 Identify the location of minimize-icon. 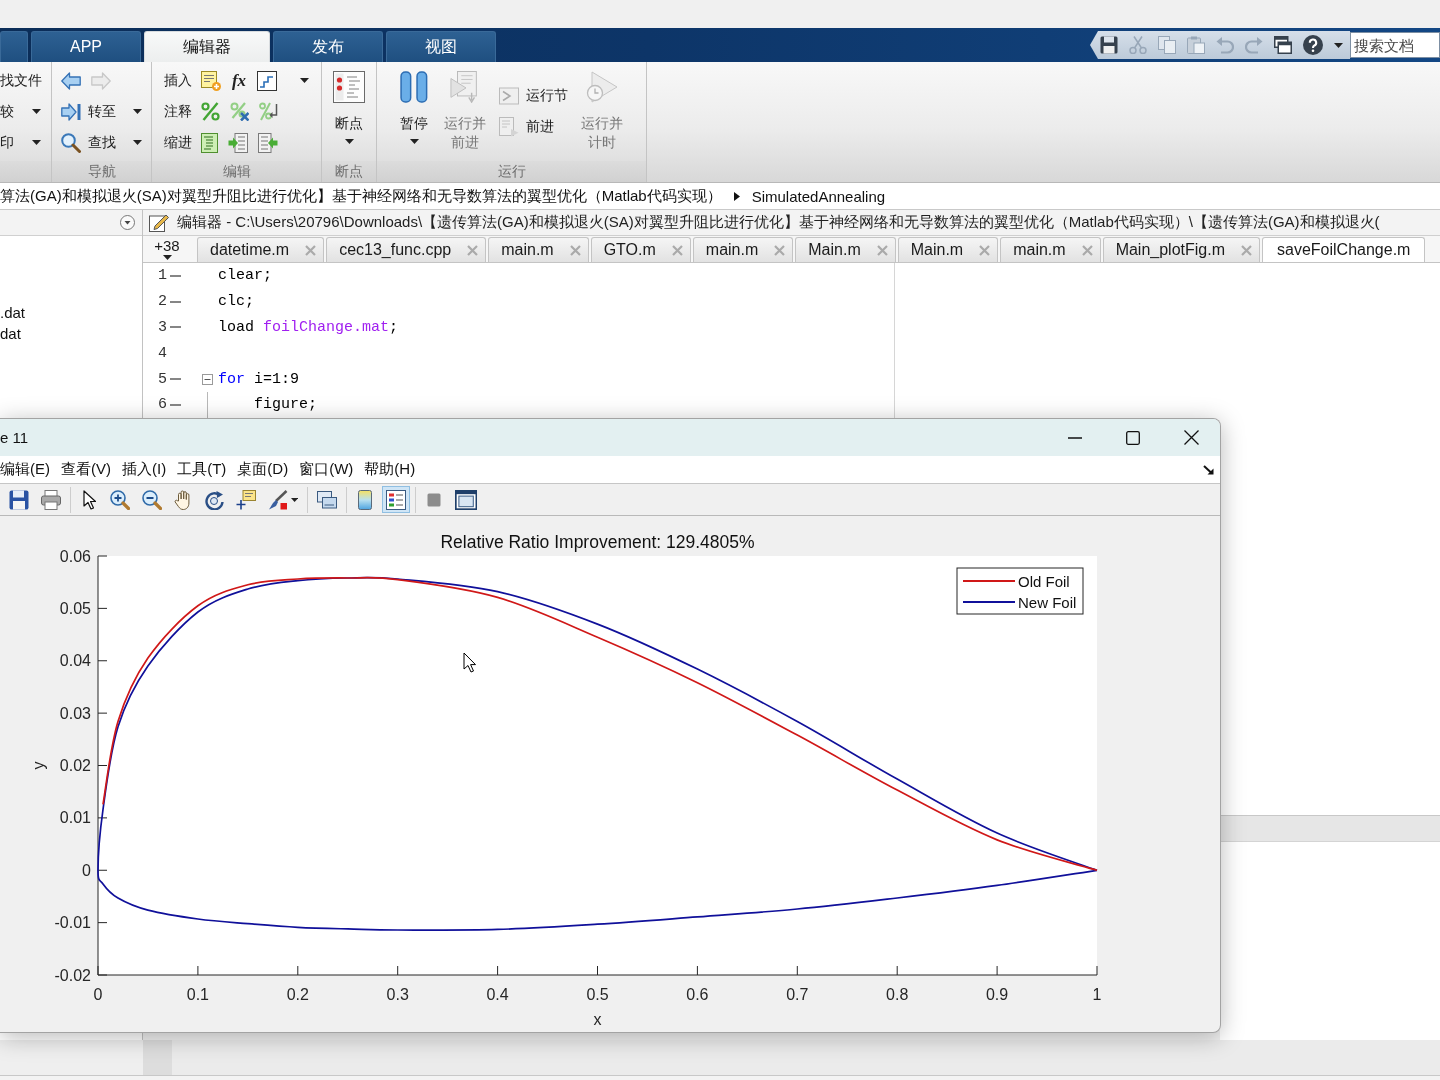
(1075, 437).